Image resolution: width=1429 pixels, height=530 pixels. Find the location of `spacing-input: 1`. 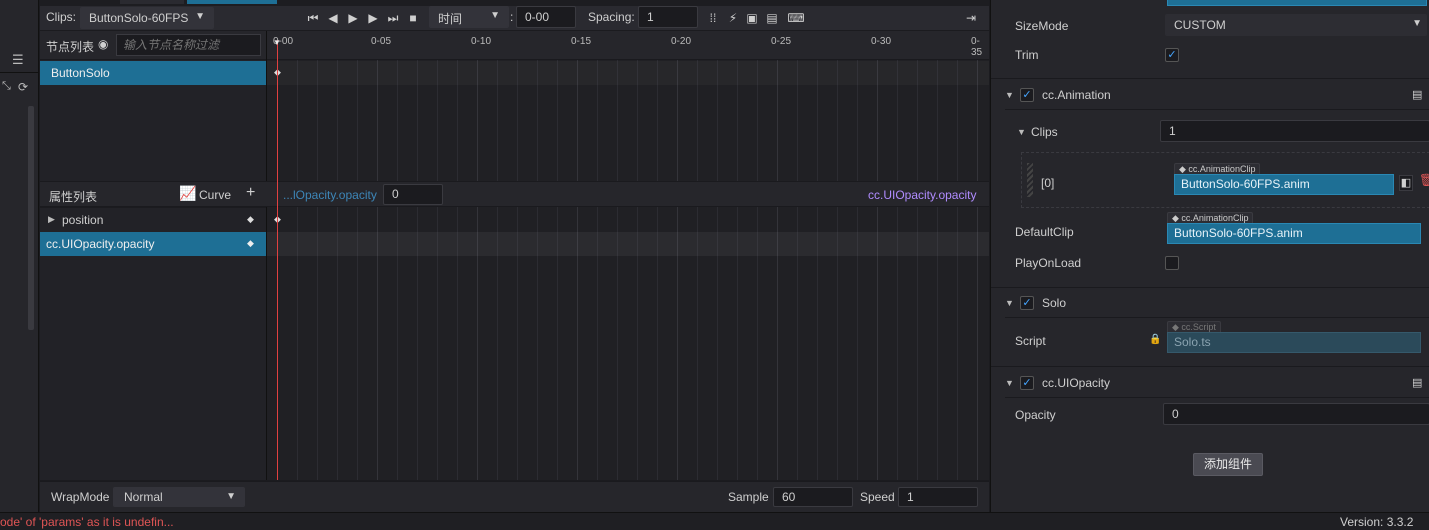

spacing-input: 1 is located at coordinates (668, 17).